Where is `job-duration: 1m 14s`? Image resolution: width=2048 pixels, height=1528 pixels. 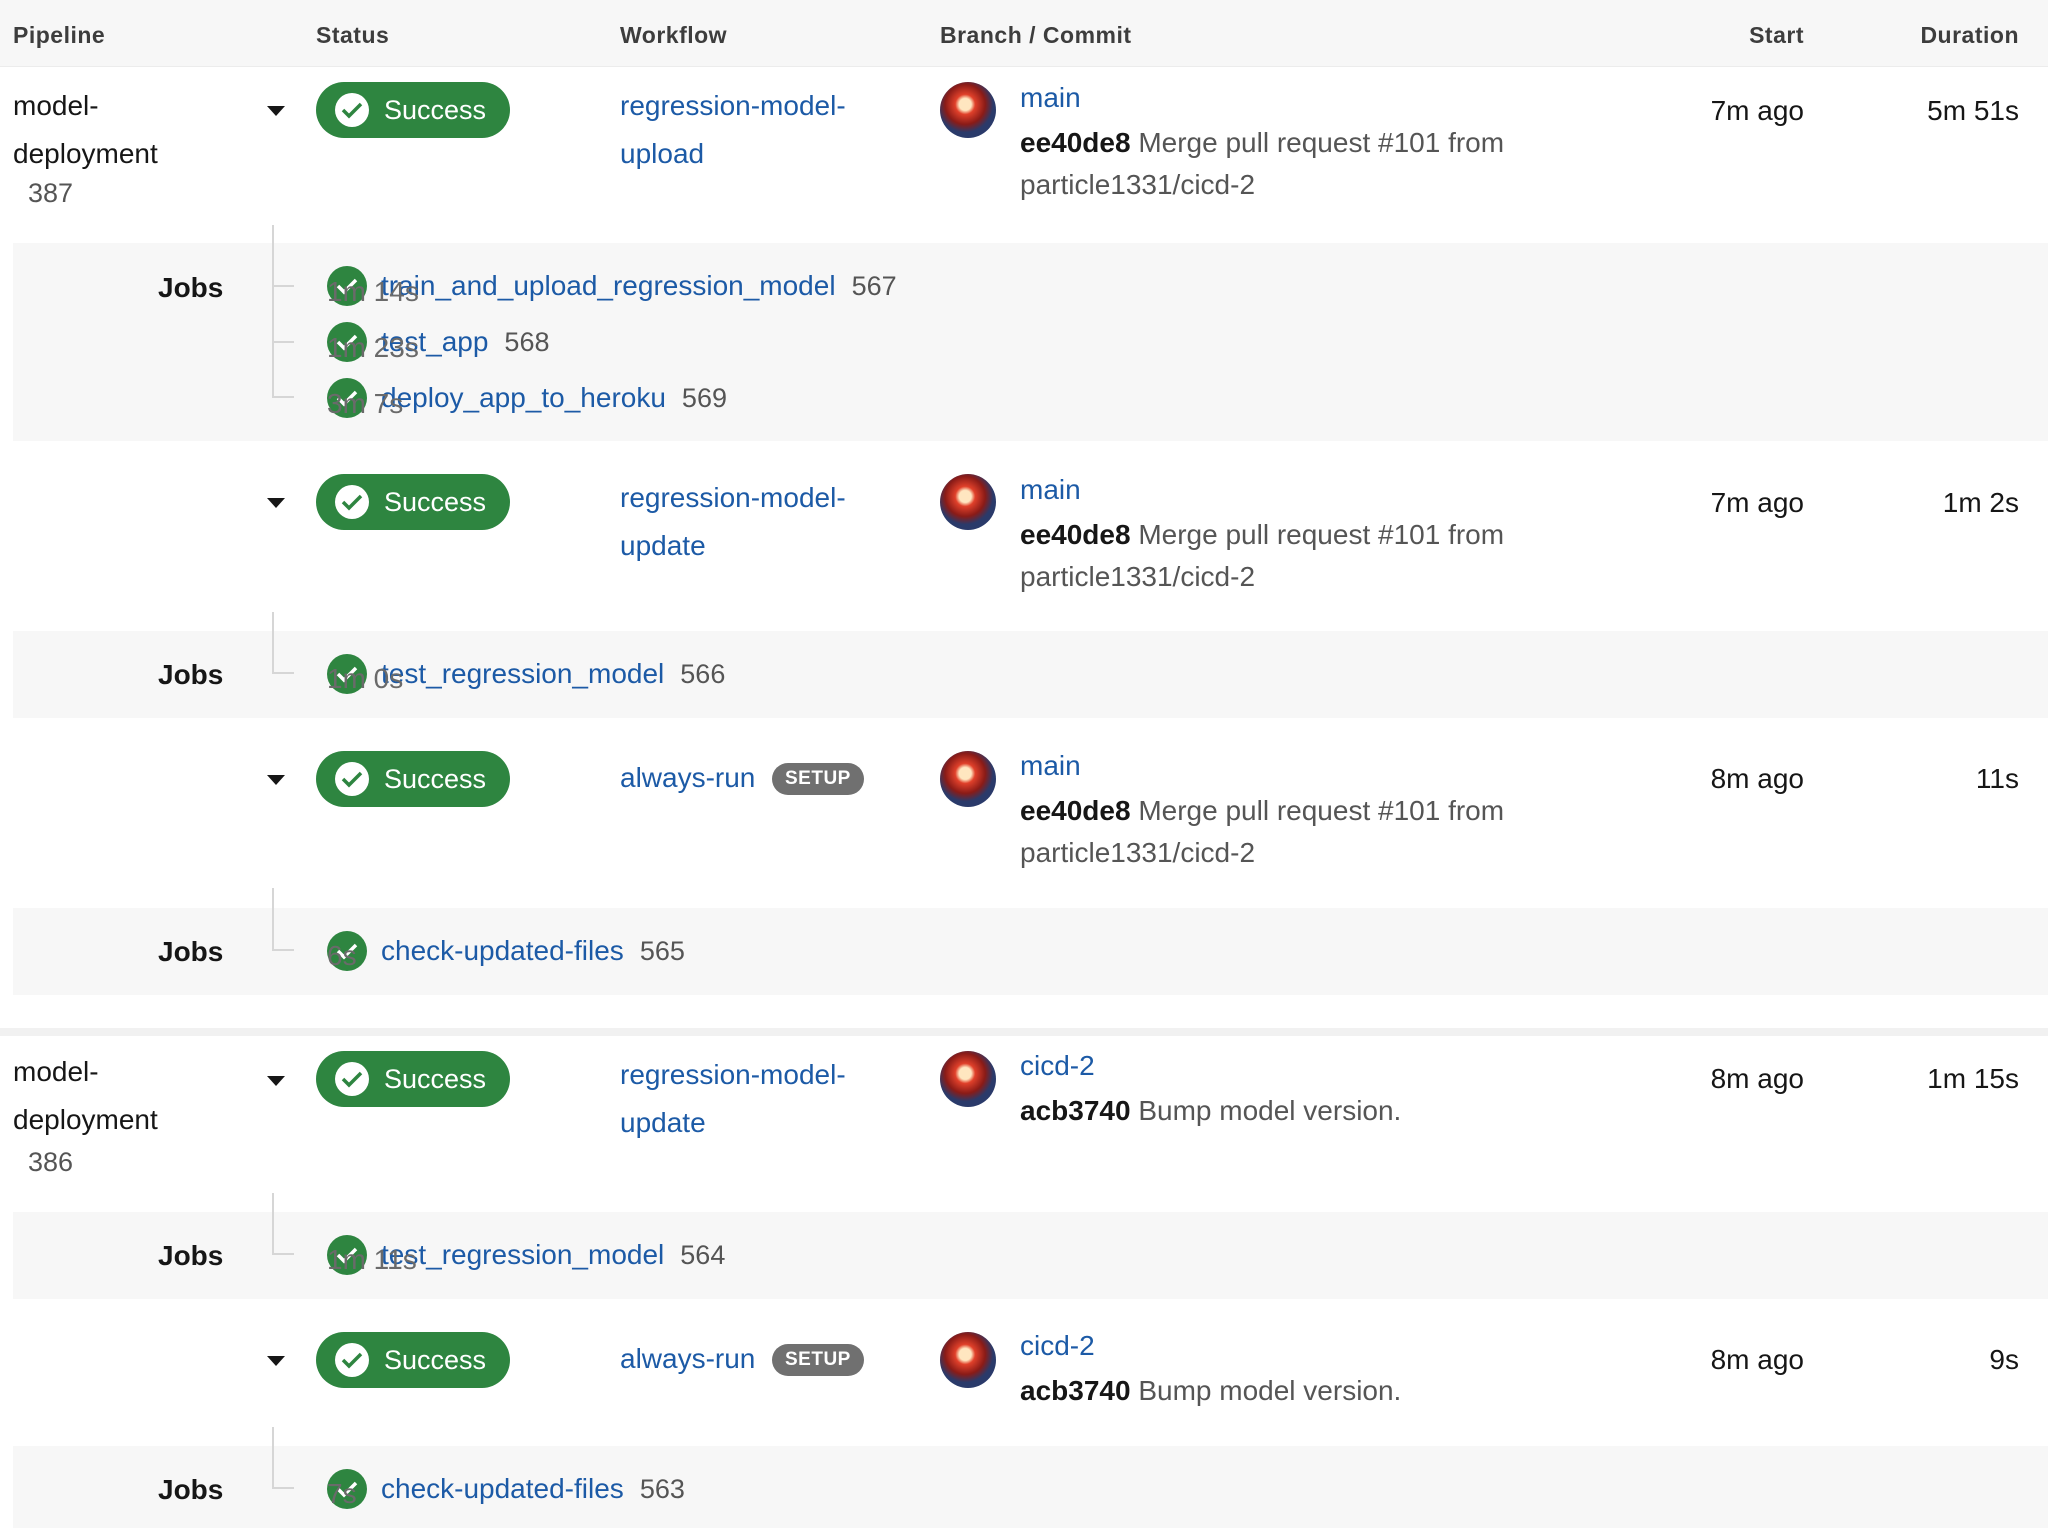
job-duration: 1m 14s is located at coordinates (373, 291).